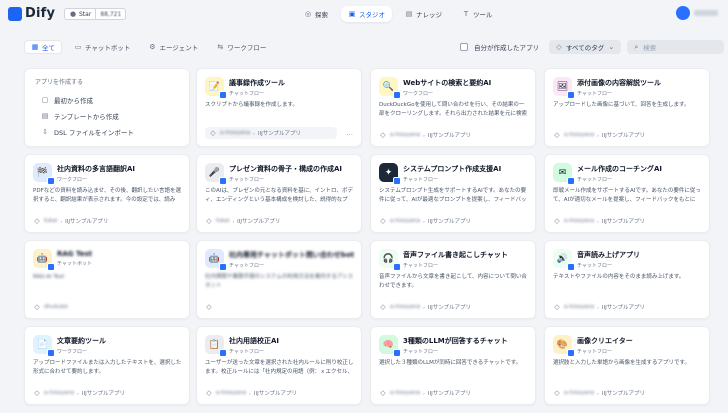 The image size is (728, 413). What do you see at coordinates (455, 341) in the screenshot?
I see `app-name: 3種類のLLMが回答するチャット` at bounding box center [455, 341].